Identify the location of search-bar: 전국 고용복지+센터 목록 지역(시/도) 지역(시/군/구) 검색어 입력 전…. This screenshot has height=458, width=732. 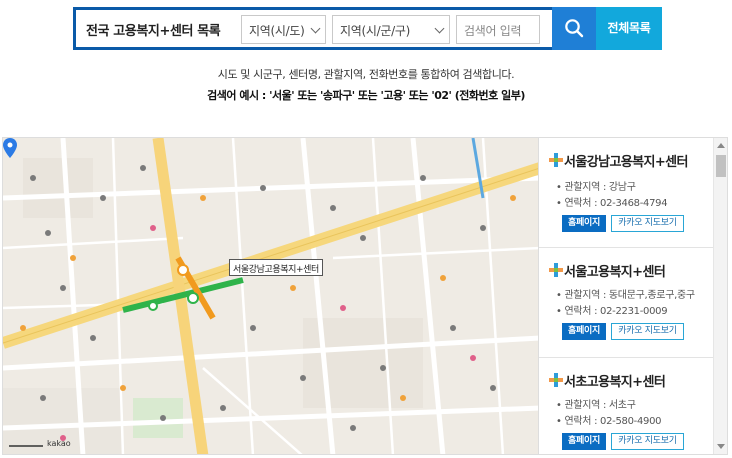
(367, 28).